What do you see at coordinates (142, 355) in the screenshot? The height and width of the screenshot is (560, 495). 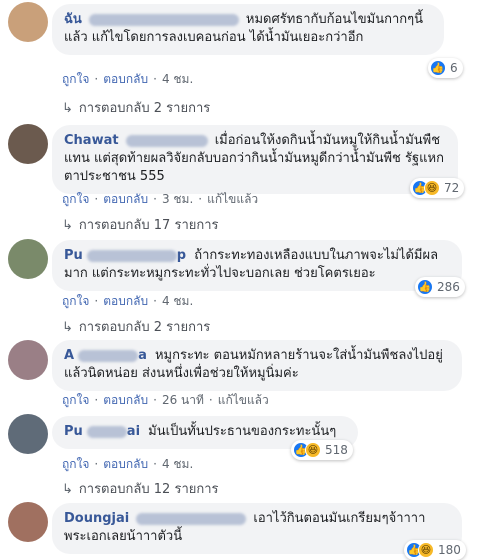 I see `commenter-name-end: a` at bounding box center [142, 355].